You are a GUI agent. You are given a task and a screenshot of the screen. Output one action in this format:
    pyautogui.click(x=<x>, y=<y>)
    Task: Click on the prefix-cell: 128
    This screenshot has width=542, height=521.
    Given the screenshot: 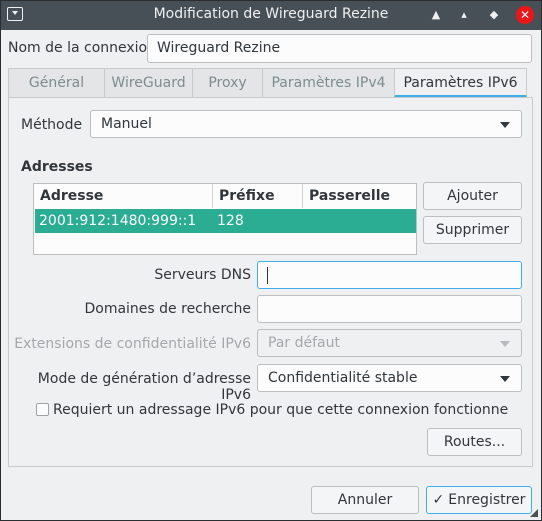 What is the action you would take?
    pyautogui.click(x=230, y=221)
    